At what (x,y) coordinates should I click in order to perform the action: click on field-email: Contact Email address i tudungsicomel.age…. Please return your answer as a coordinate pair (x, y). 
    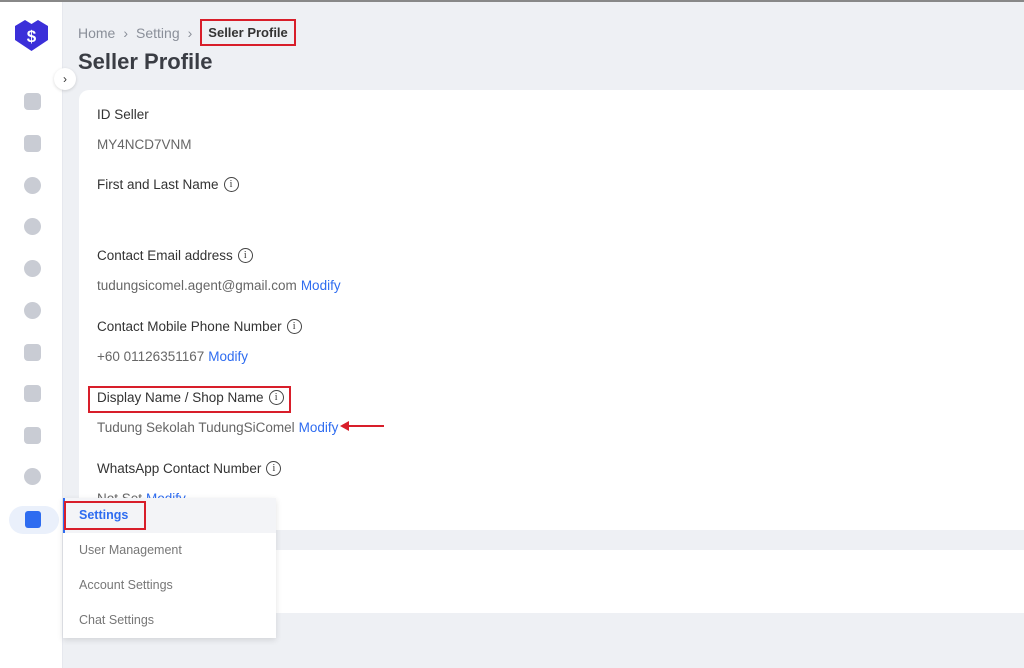
    Looking at the image, I should click on (219, 270).